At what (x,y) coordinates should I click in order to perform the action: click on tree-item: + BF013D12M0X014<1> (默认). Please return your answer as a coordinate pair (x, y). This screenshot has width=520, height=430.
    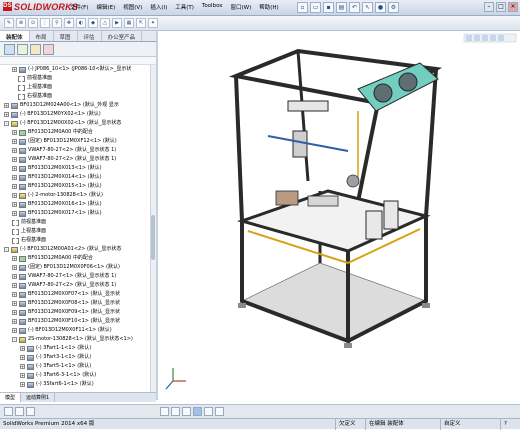
    Looking at the image, I should click on (57, 177).